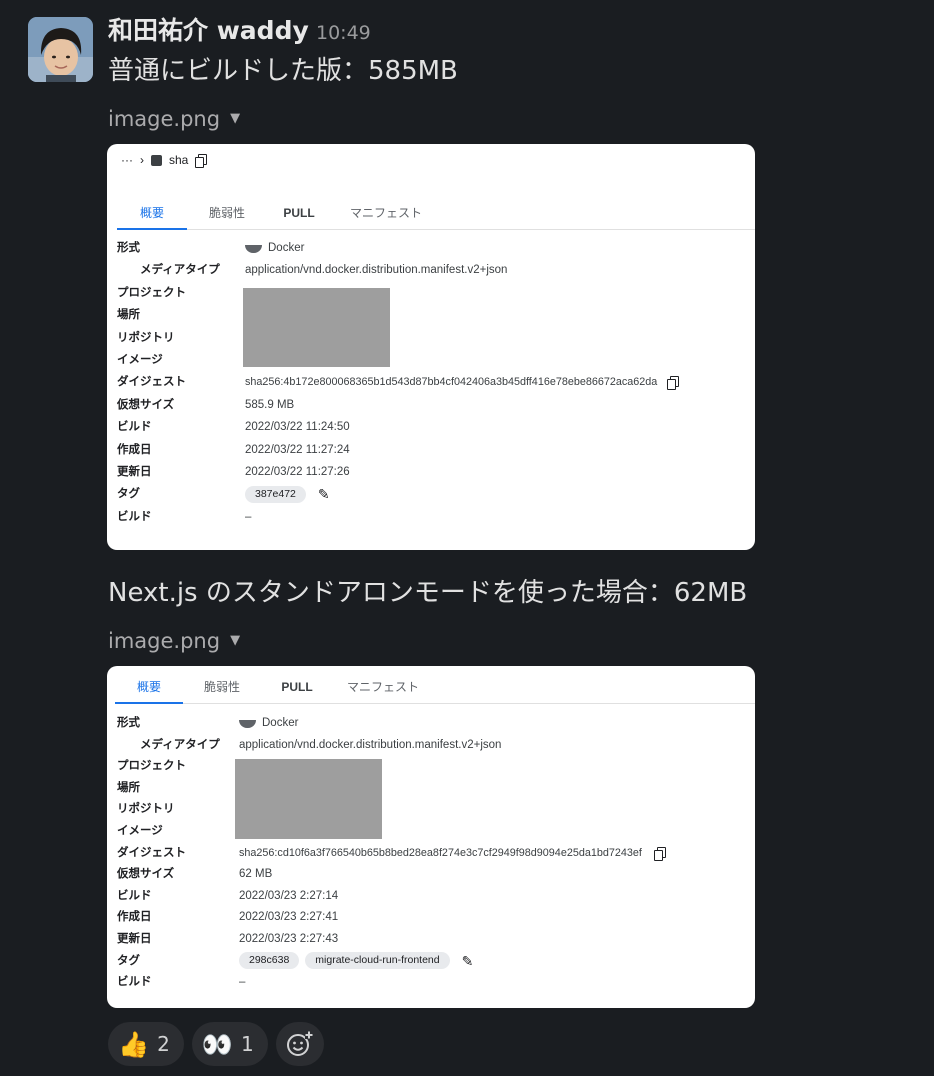  I want to click on add-reaction-button, so click(299, 1044).